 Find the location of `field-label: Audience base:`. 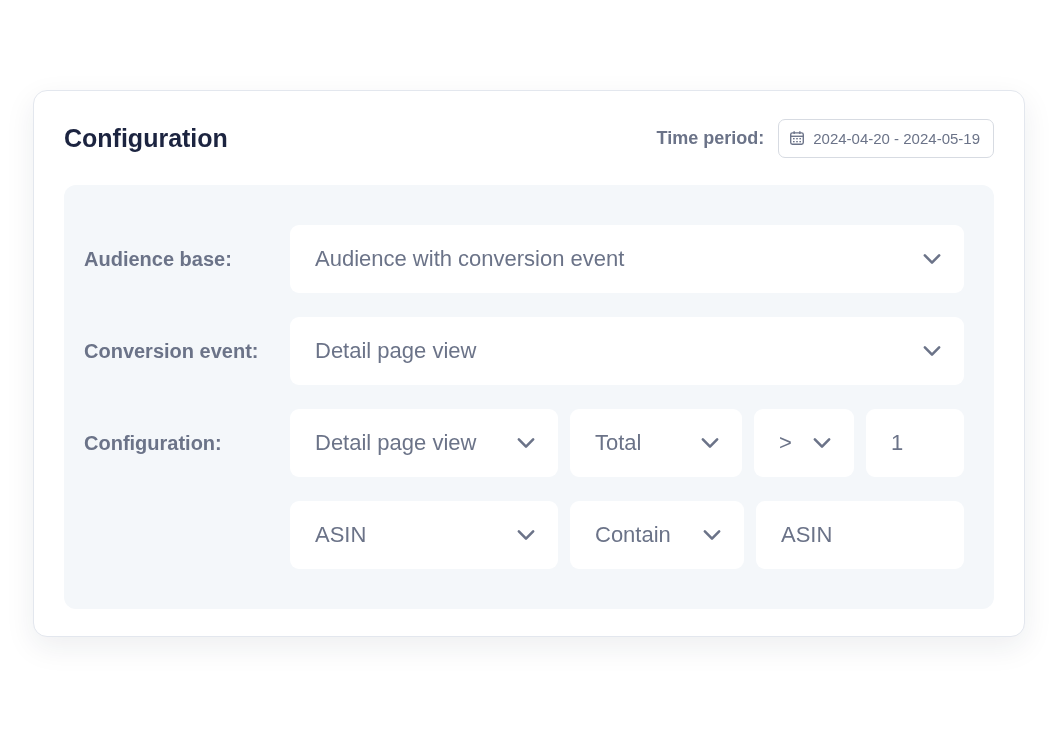

field-label: Audience base: is located at coordinates (158, 259).